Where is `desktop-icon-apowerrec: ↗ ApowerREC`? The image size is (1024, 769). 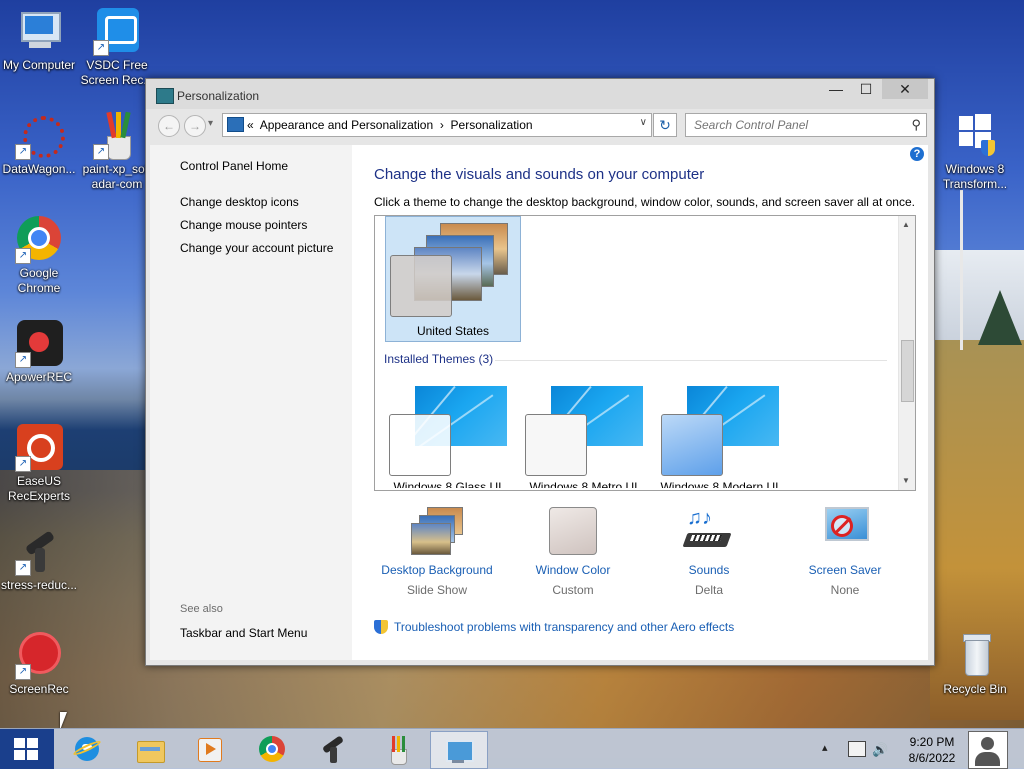
desktop-icon-apowerrec: ↗ ApowerREC is located at coordinates (40, 352).